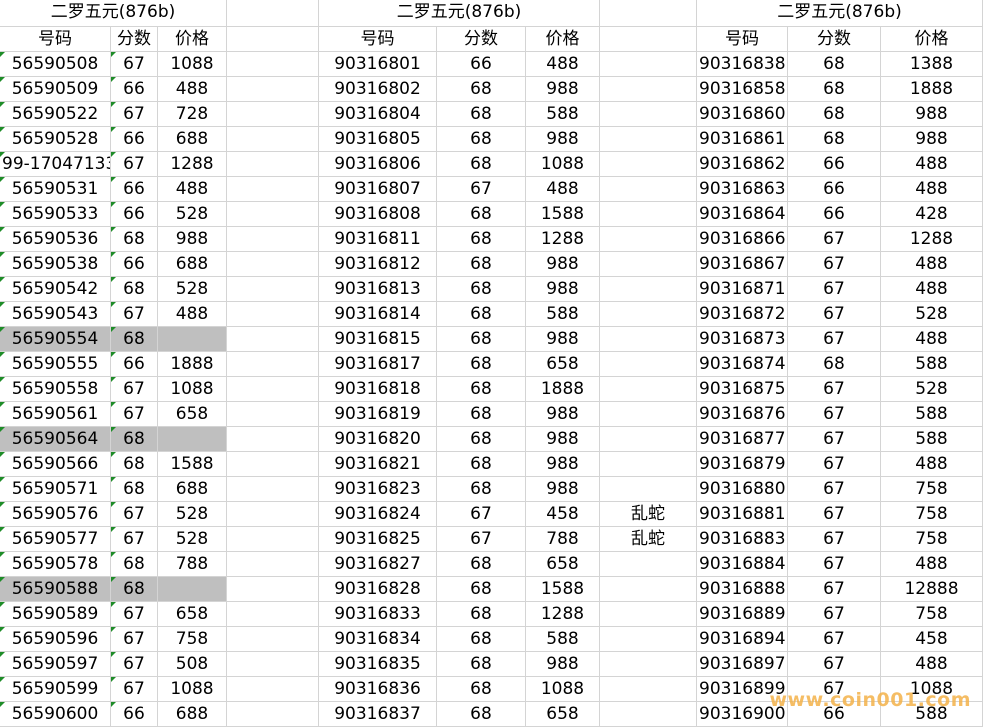  What do you see at coordinates (192, 489) in the screenshot?
I see `price-cell: 688` at bounding box center [192, 489].